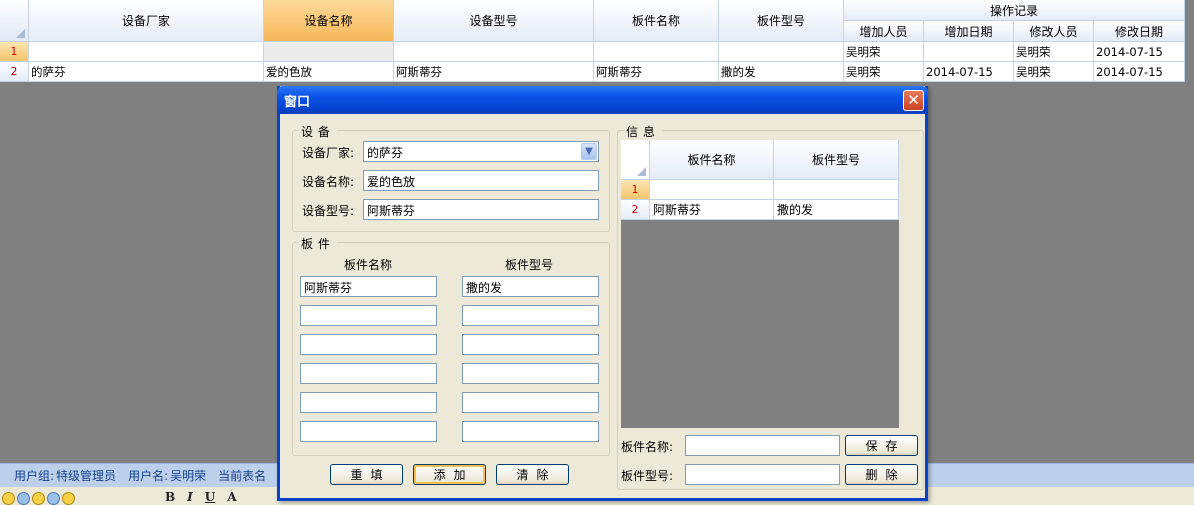  I want to click on col-header-added-by: 增加人员, so click(884, 31).